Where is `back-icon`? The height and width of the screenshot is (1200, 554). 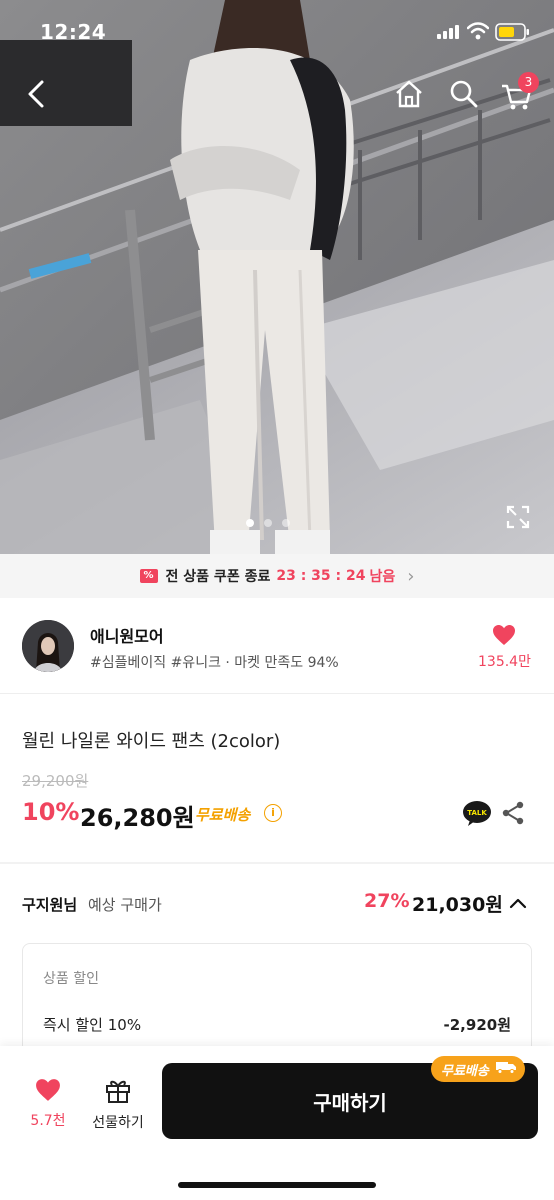 back-icon is located at coordinates (38, 94).